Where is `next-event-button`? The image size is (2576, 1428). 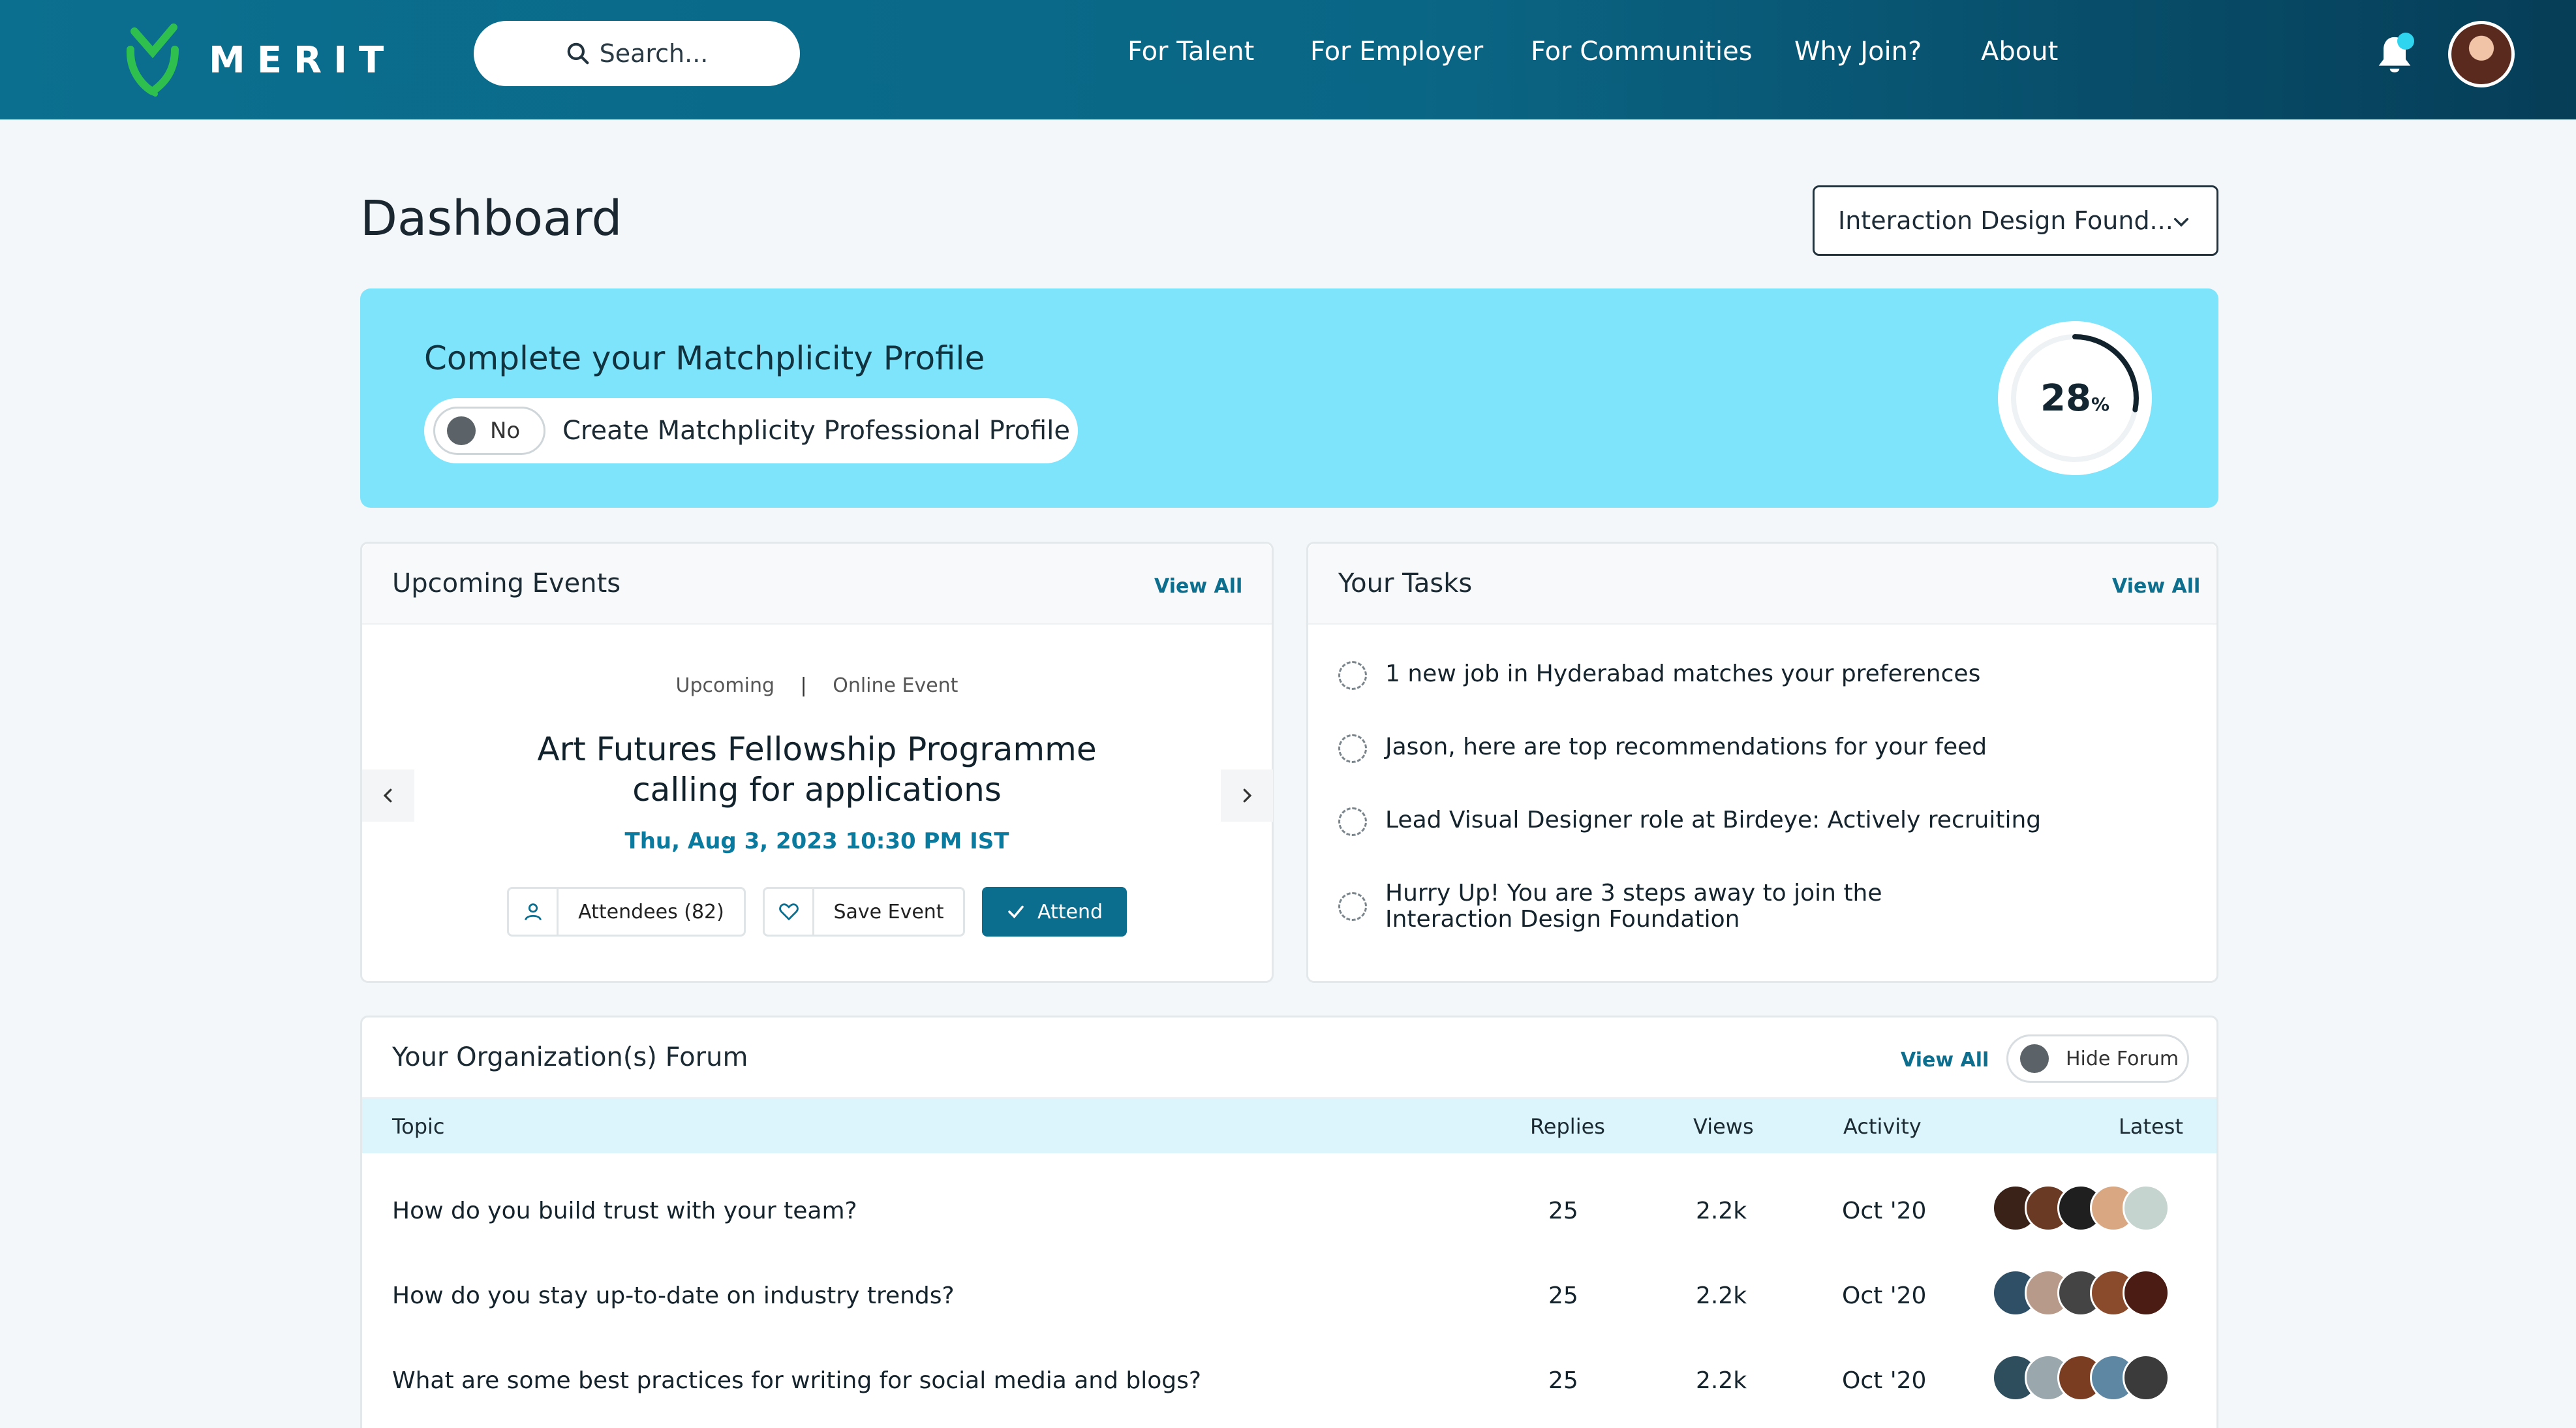 next-event-button is located at coordinates (1247, 796).